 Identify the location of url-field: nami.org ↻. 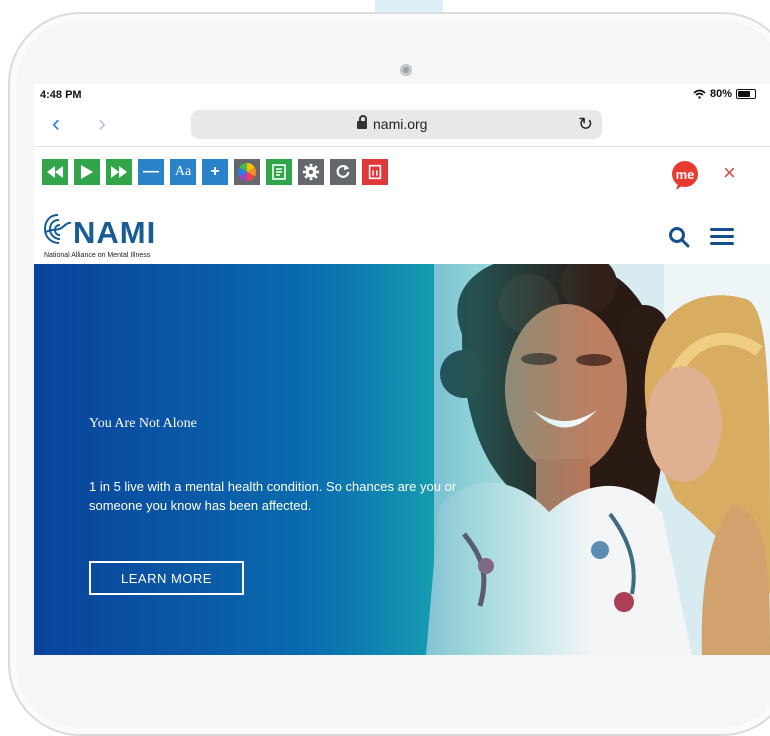
(396, 124).